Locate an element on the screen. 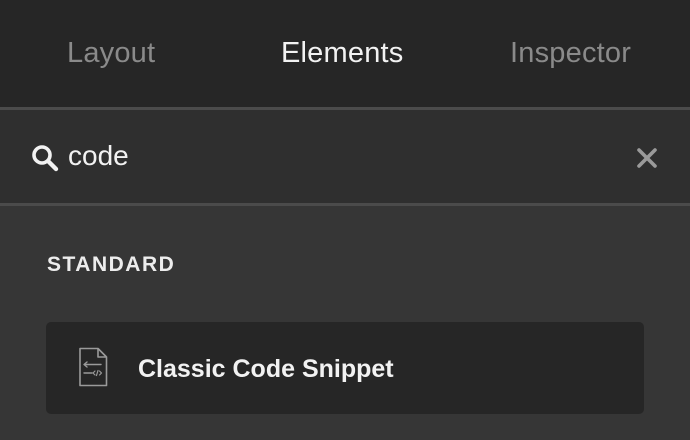 This screenshot has width=690, height=440. search-icon is located at coordinates (45, 158).